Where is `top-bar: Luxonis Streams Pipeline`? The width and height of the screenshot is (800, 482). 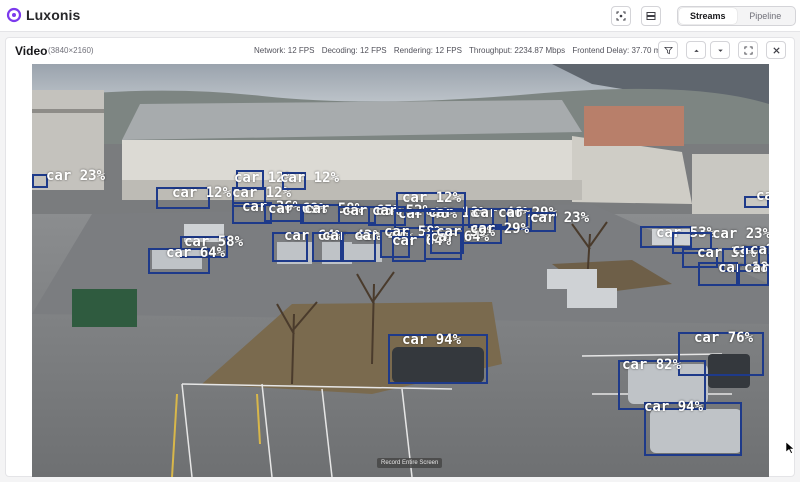
top-bar: Luxonis Streams Pipeline is located at coordinates (400, 16).